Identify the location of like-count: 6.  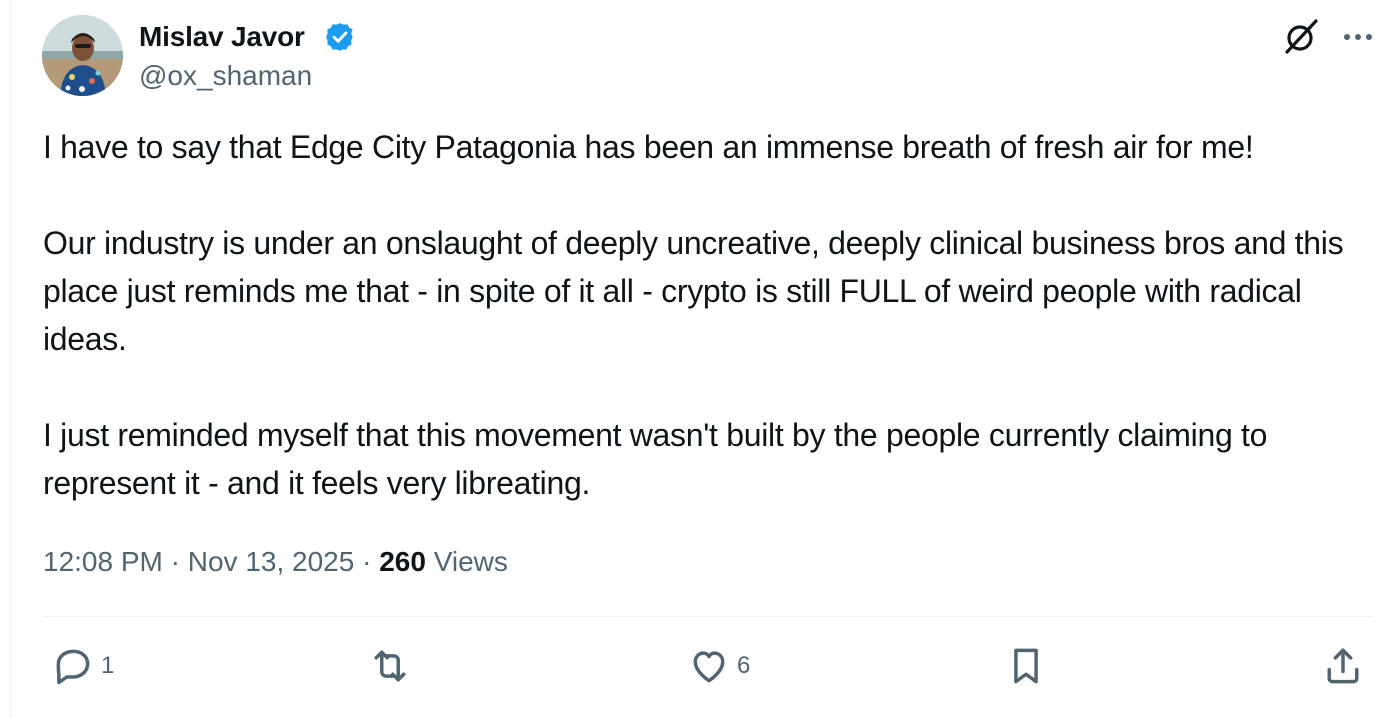
(744, 665).